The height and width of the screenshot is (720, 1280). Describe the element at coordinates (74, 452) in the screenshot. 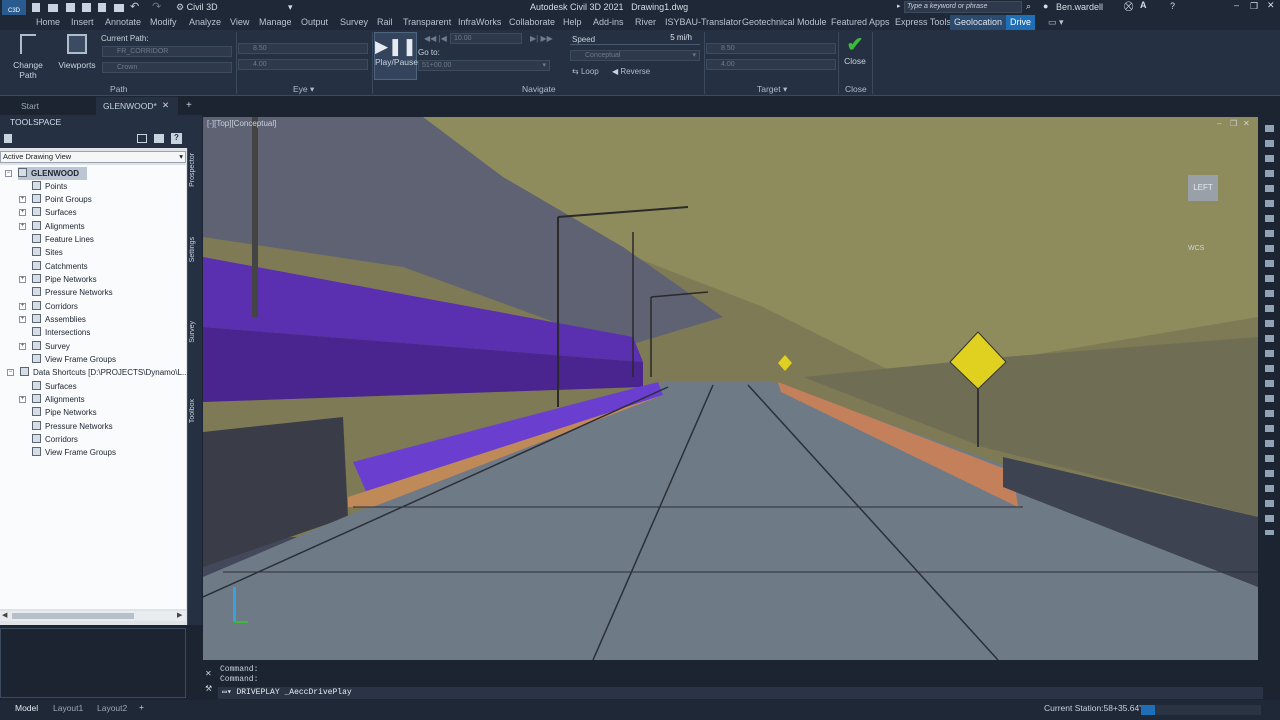

I see `shortcut-view-frame-groups: View Frame Groups` at that location.